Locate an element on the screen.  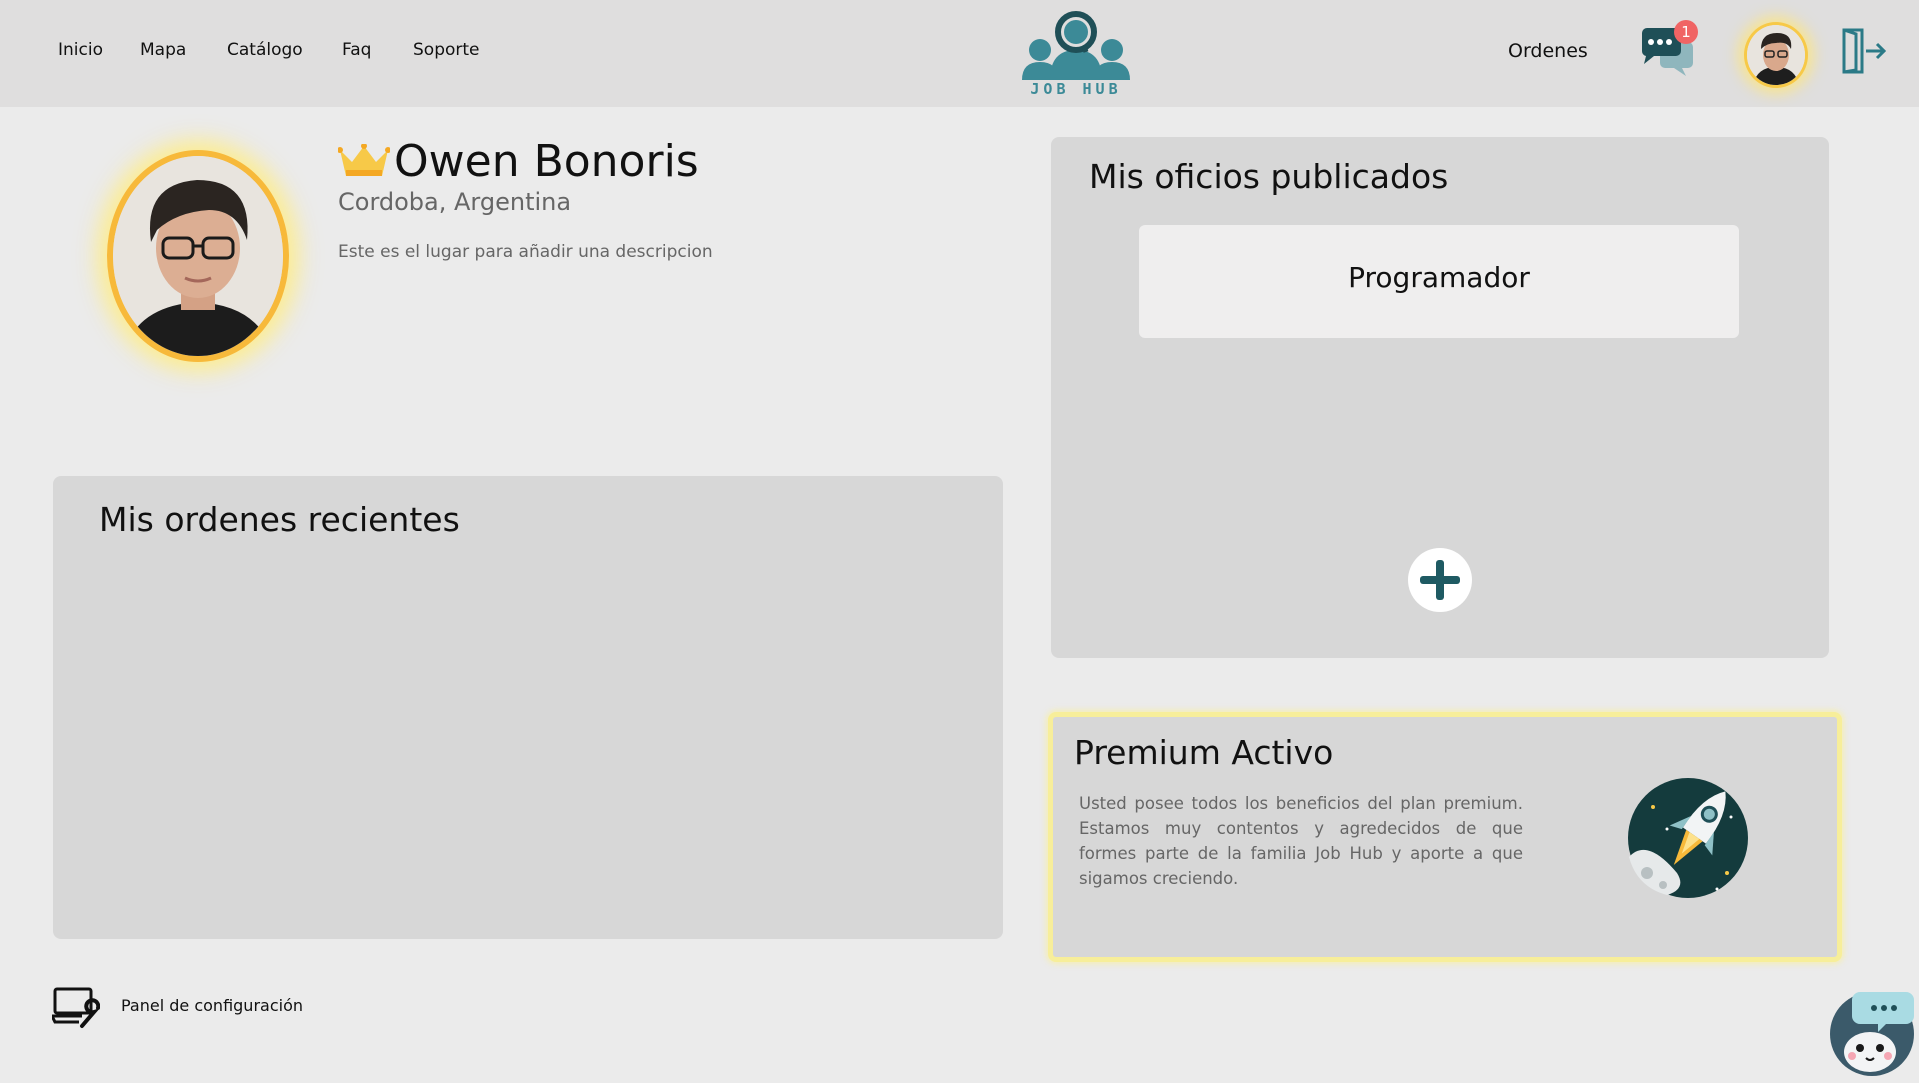
job-card-label: Programador is located at coordinates (1439, 277).